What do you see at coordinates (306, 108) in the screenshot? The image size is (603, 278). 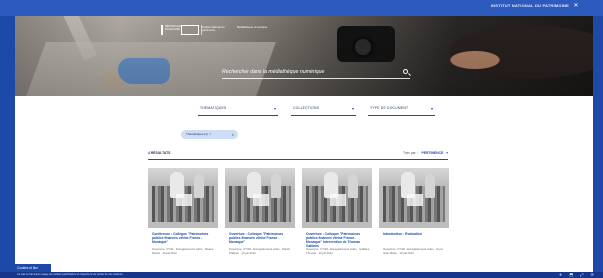 I see `filter-label: Collections` at bounding box center [306, 108].